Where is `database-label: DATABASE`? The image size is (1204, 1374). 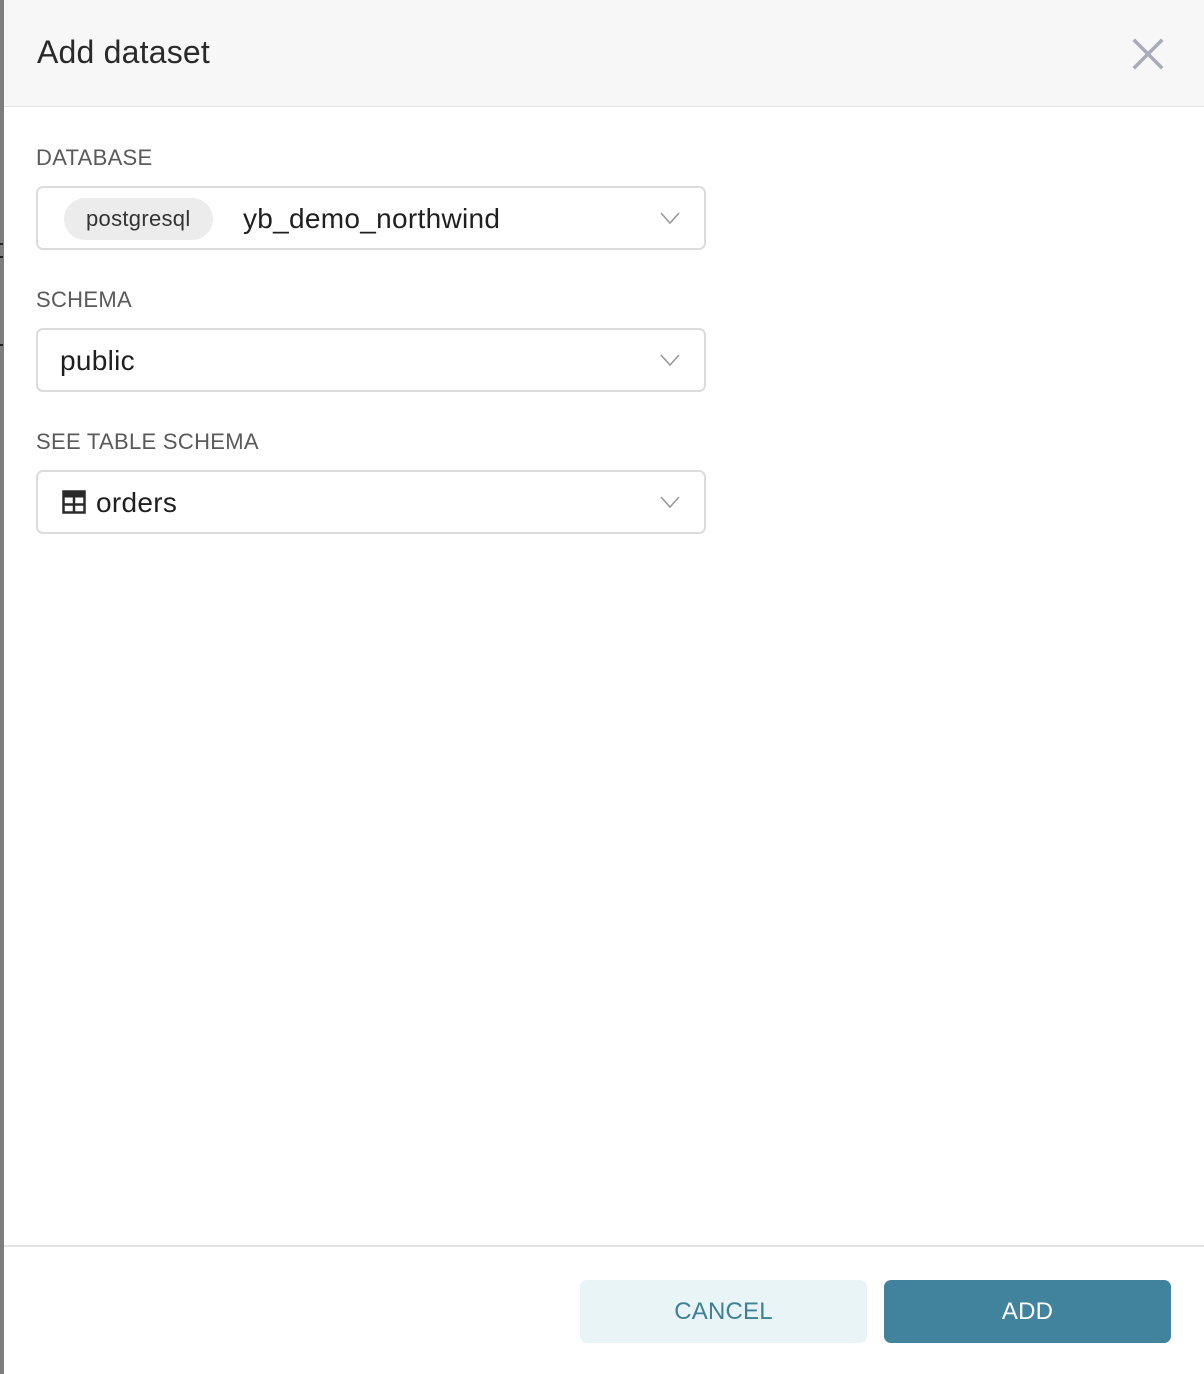
database-label: DATABASE is located at coordinates (94, 157).